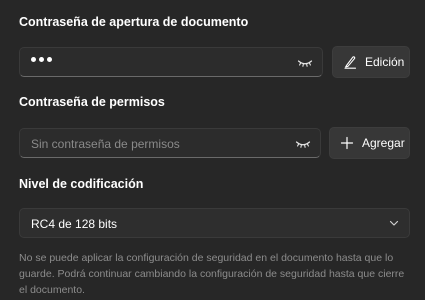  I want to click on encryption-level-label: Nivel de codificación, so click(81, 184).